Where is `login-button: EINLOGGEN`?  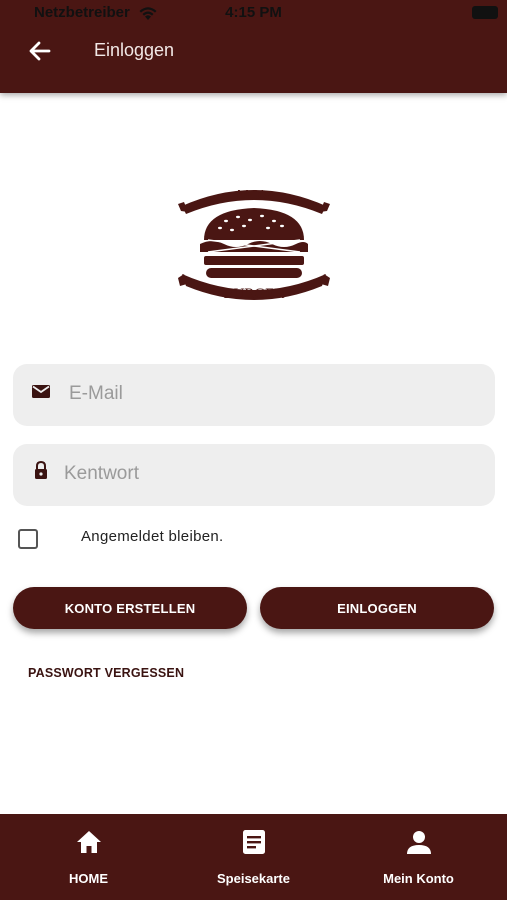
login-button: EINLOGGEN is located at coordinates (377, 608).